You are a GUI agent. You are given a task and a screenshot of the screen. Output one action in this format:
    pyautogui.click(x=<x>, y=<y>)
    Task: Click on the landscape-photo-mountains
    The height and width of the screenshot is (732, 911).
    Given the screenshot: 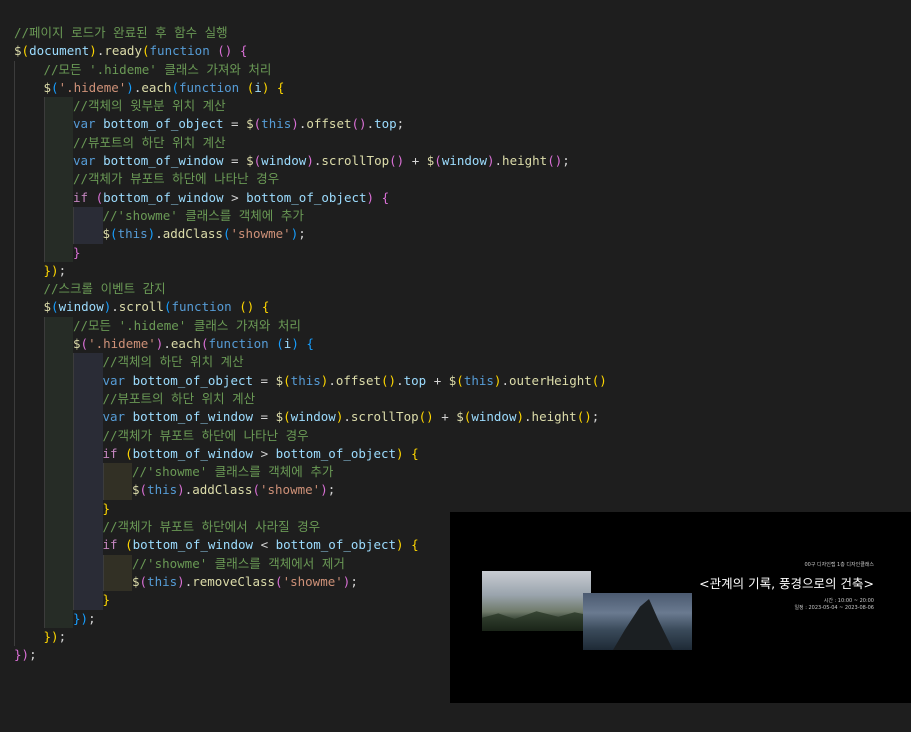 What is the action you would take?
    pyautogui.click(x=536, y=601)
    